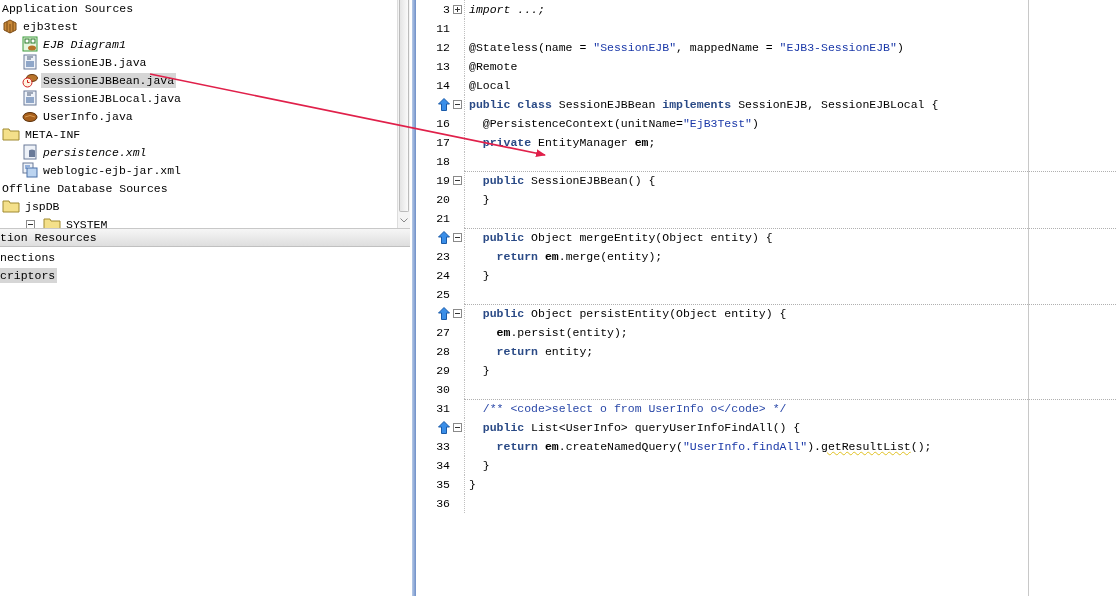 Image resolution: width=1116 pixels, height=596 pixels. Describe the element at coordinates (627, 237) in the screenshot. I see `code-line: public Object mergeEntity(Object entity) {` at that location.